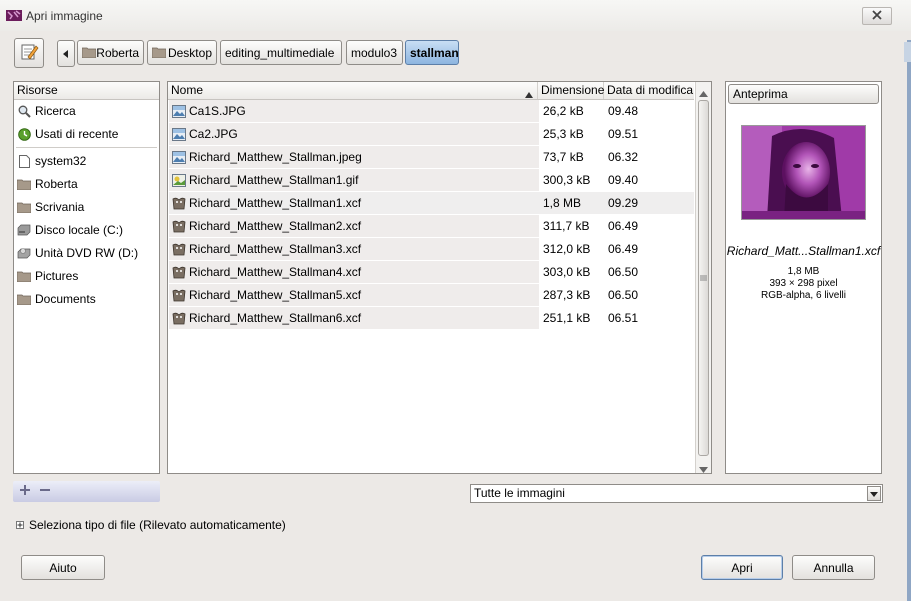 This screenshot has width=911, height=601. I want to click on sidebar-item-label: Roberta, so click(56, 184).